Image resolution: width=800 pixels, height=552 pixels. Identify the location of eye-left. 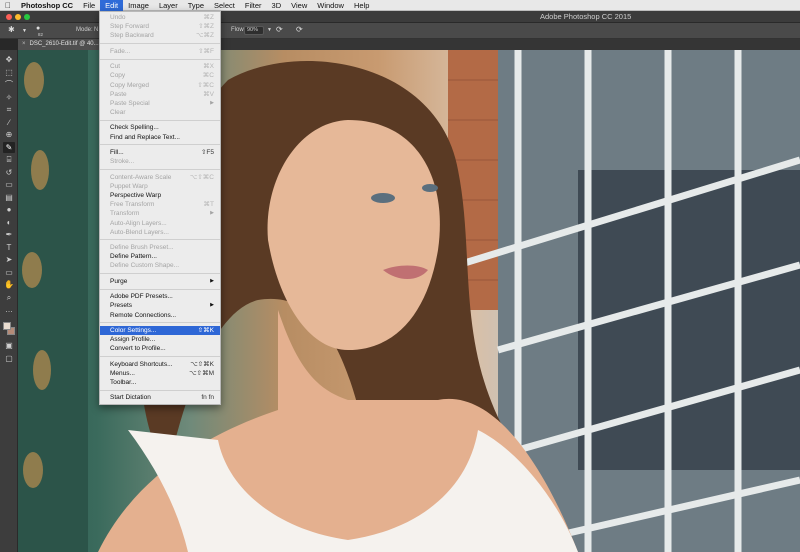
(383, 198).